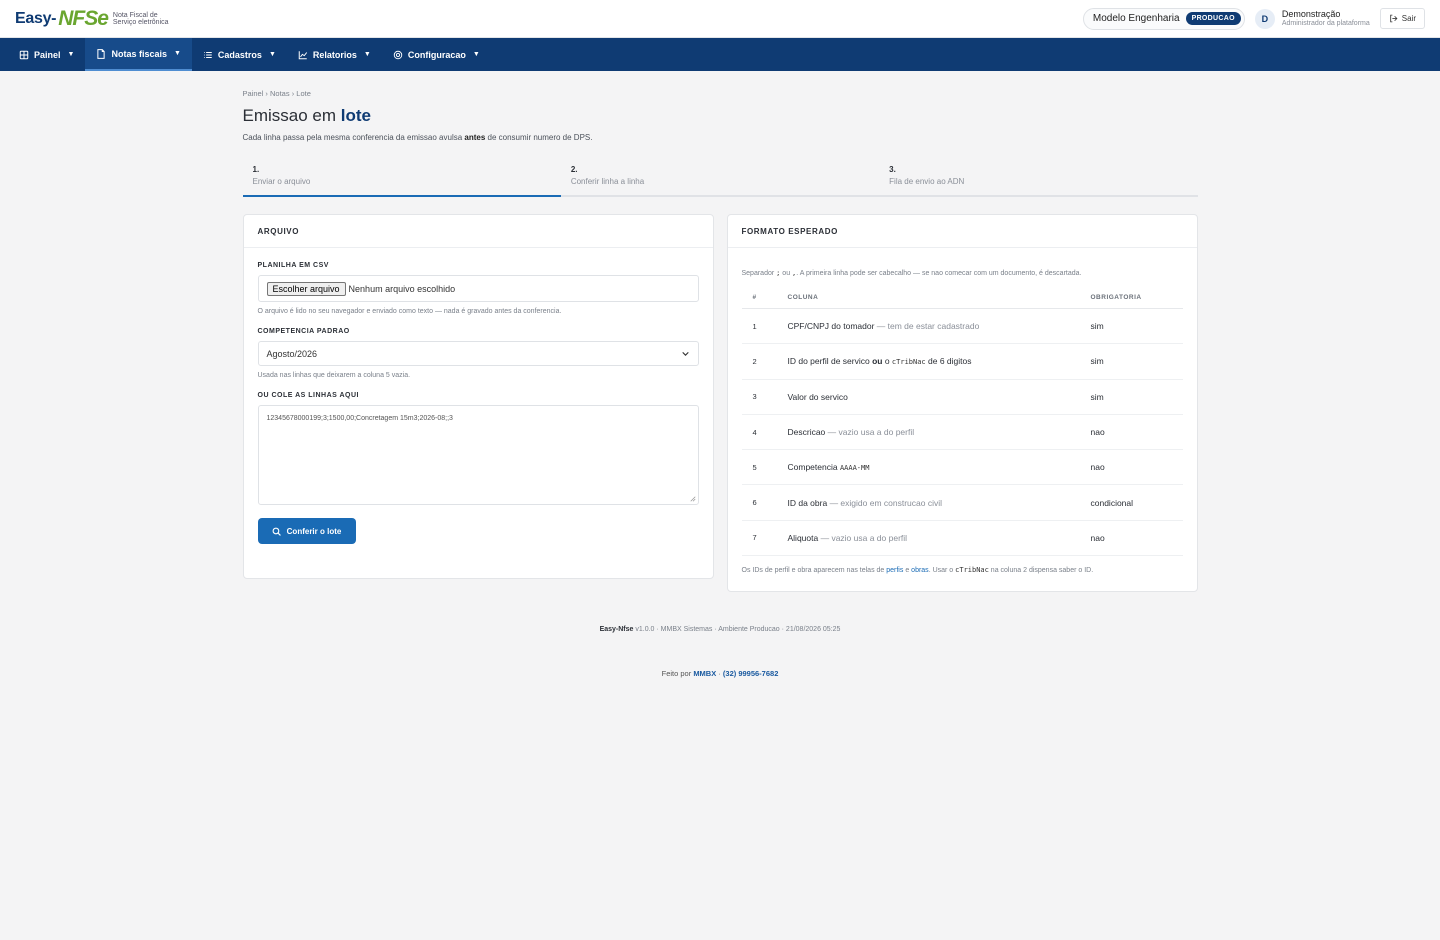  I want to click on choose-file-button: Escolher arquivo, so click(306, 288).